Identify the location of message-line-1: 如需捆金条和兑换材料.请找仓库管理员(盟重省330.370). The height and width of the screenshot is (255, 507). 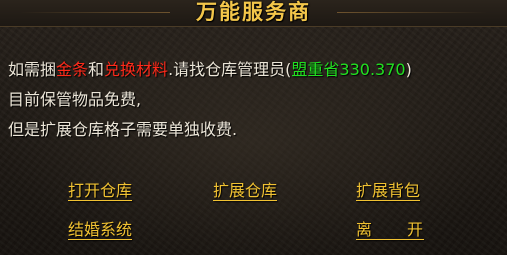
(255, 70).